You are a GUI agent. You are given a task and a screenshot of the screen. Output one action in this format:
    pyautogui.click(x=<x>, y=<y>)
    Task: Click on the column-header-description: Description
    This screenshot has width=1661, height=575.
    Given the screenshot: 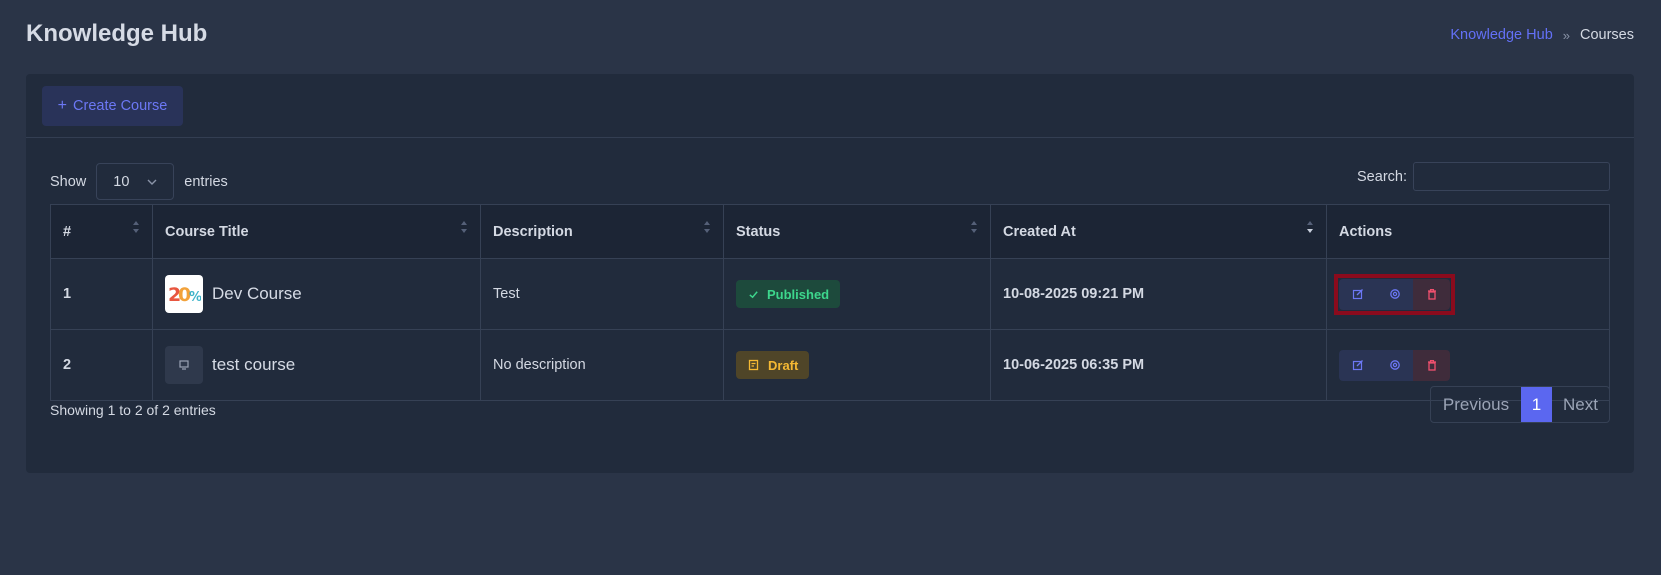 What is the action you would take?
    pyautogui.click(x=602, y=231)
    